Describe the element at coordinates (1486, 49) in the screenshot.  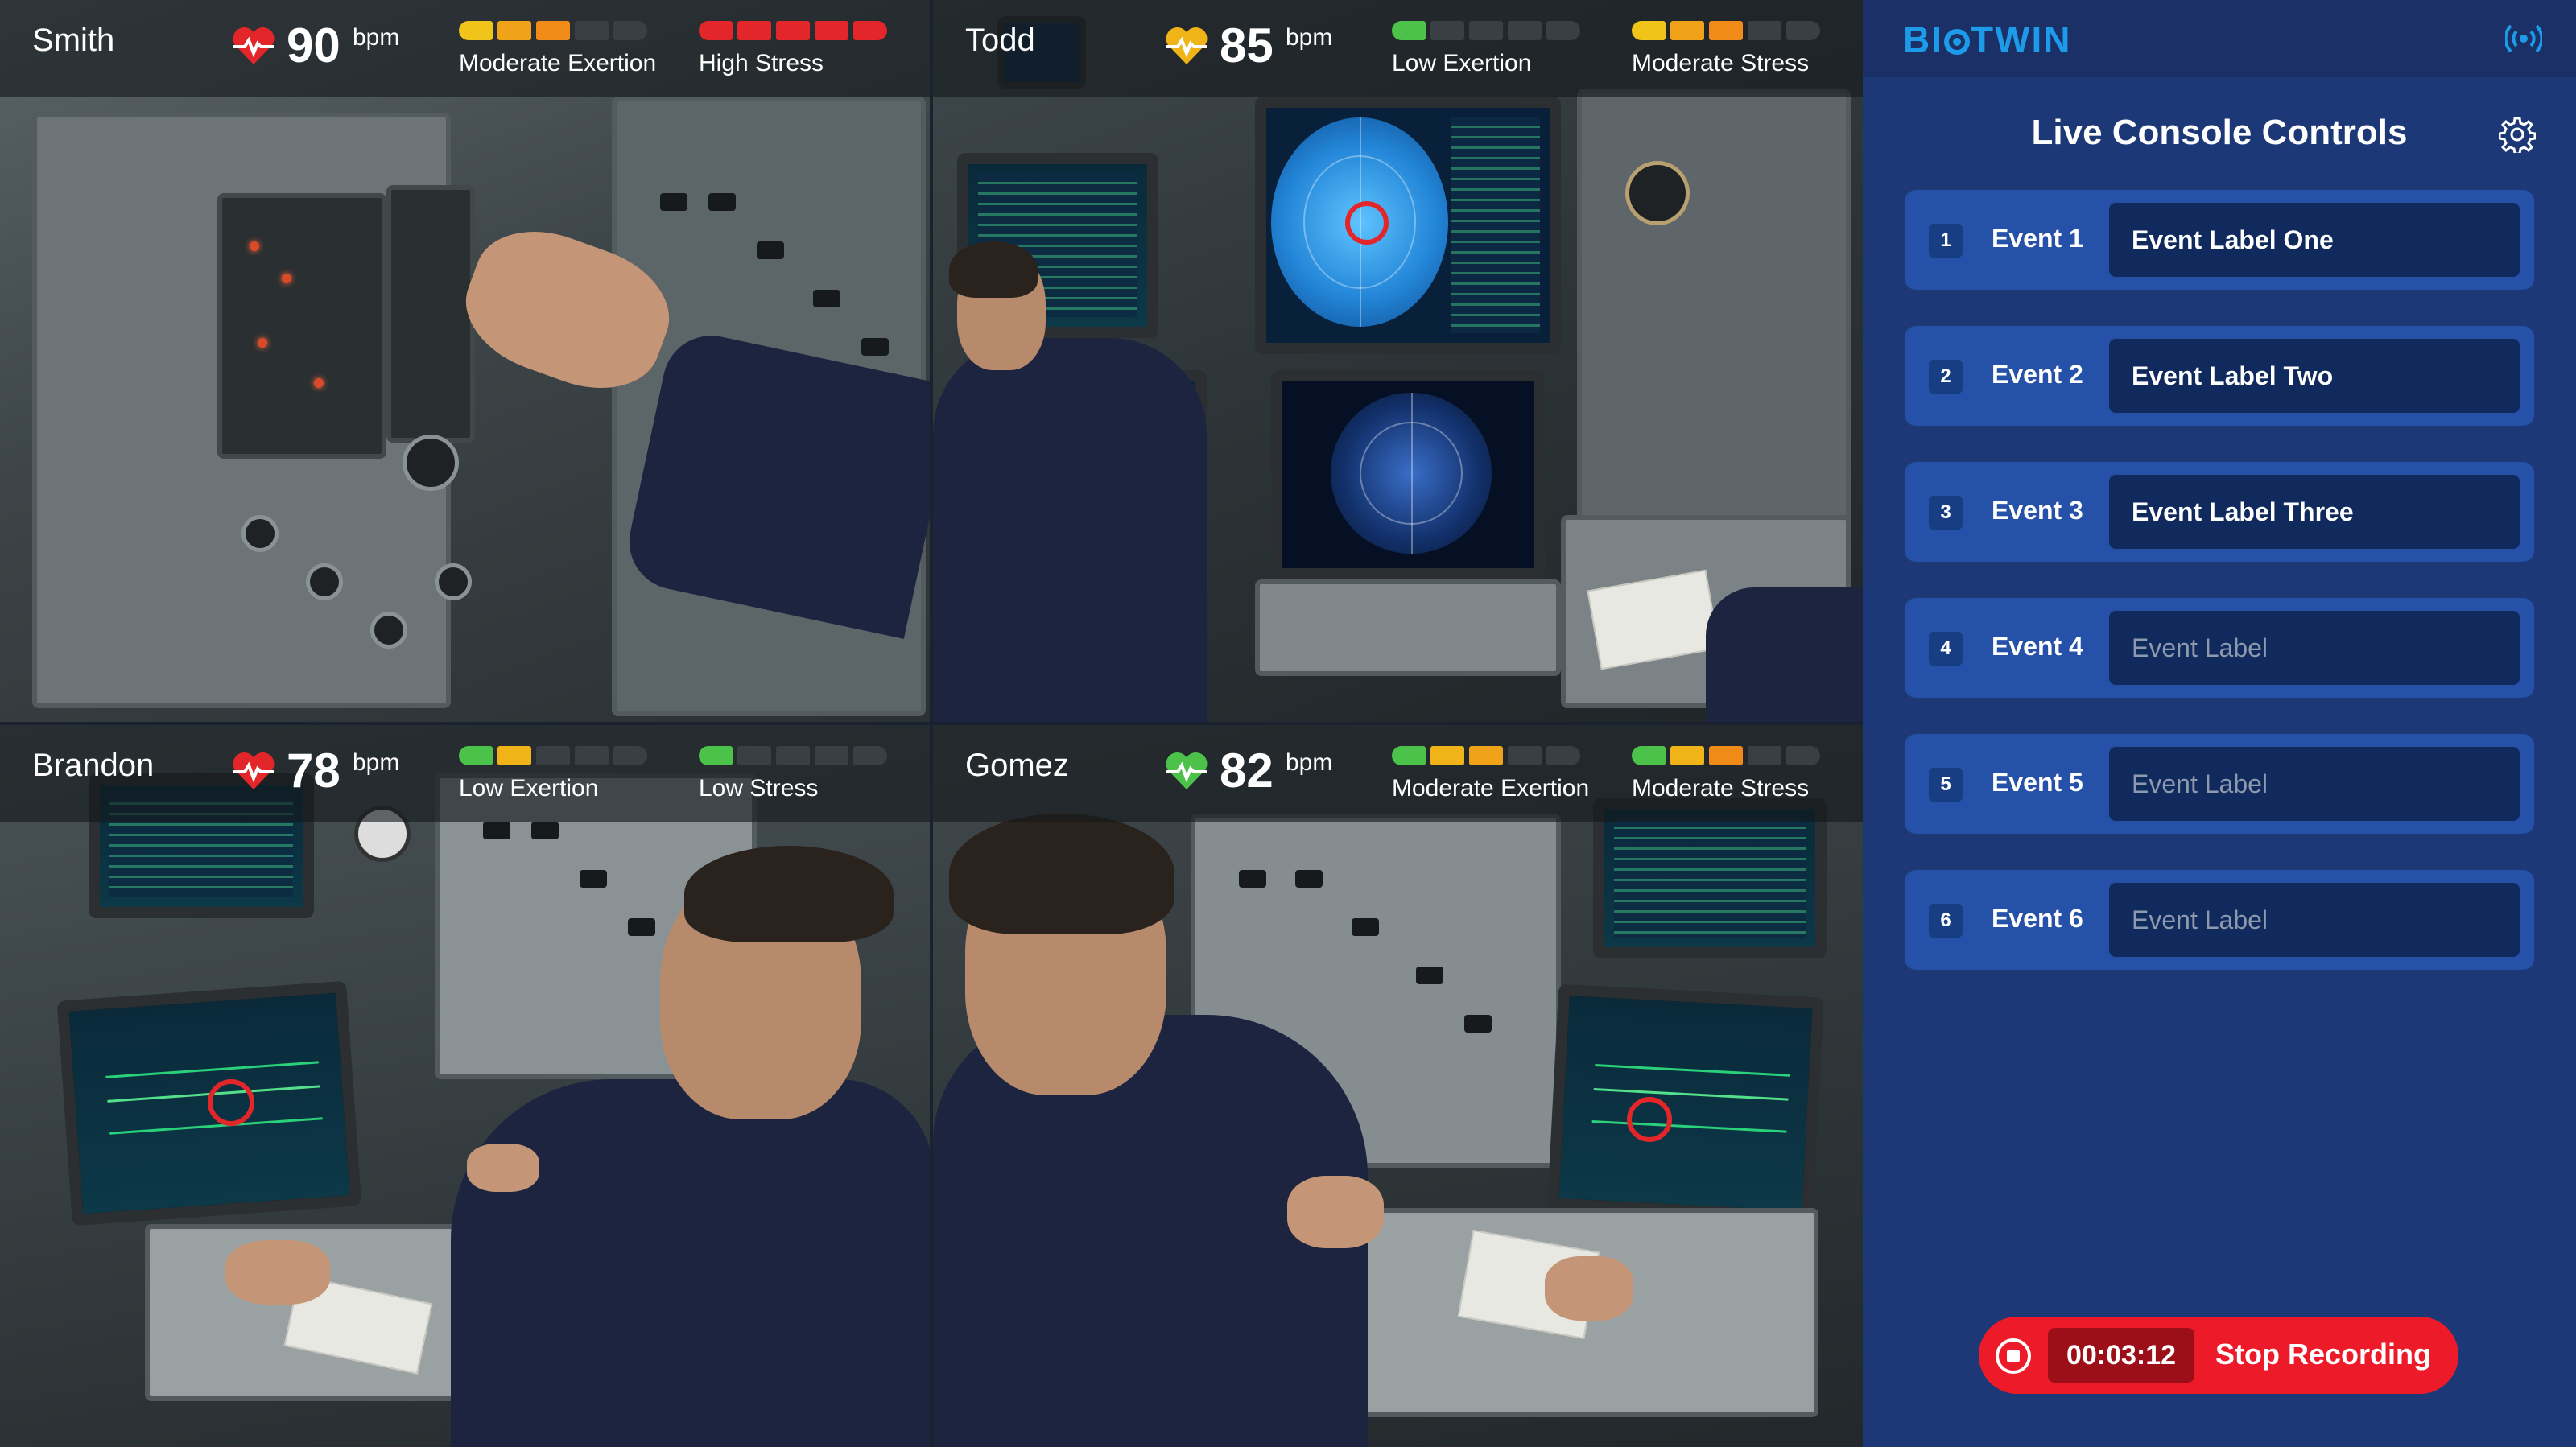
I see `exertion-meter: Low Exertion` at that location.